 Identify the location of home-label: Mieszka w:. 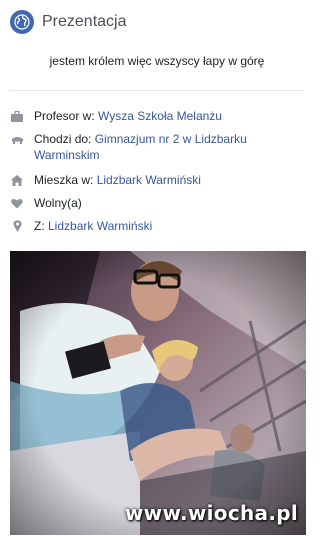
(65, 180).